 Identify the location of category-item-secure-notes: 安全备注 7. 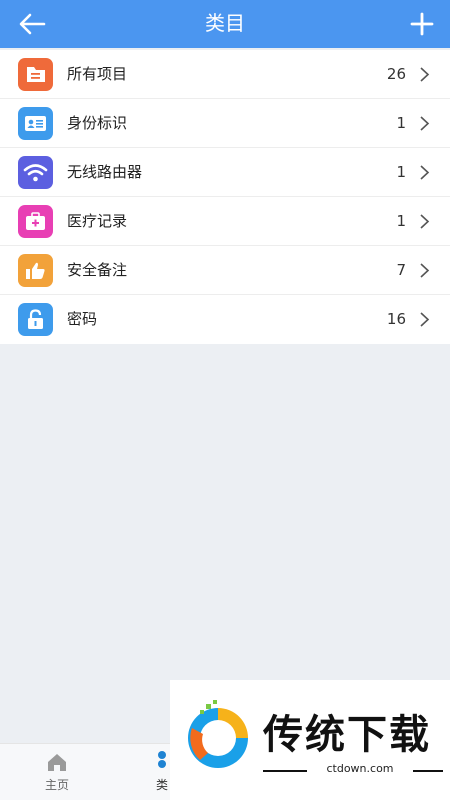
(225, 270).